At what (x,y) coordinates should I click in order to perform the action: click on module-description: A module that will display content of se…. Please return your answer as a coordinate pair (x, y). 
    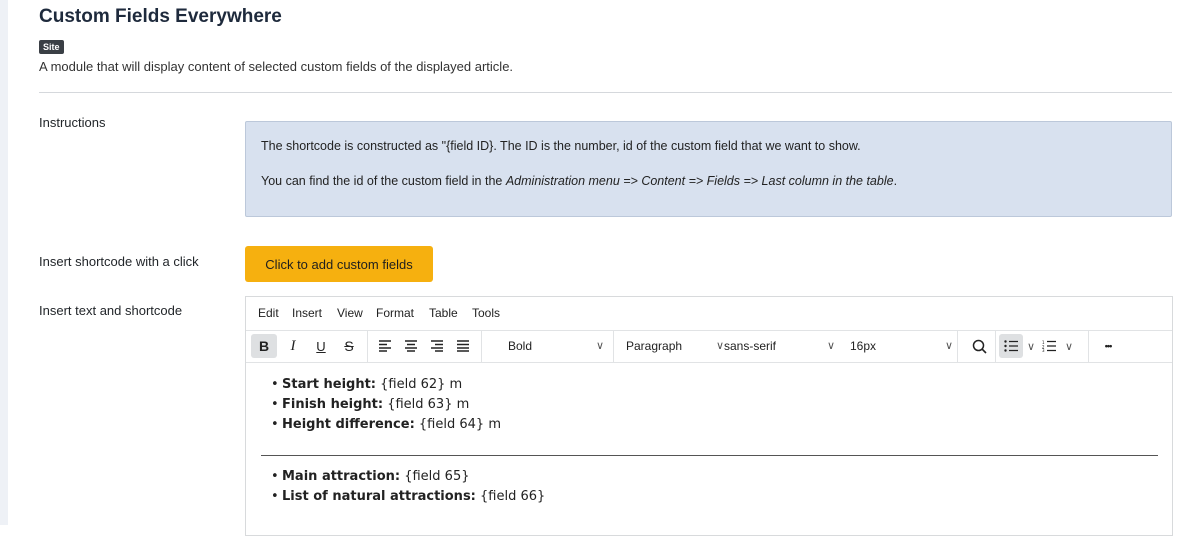
    Looking at the image, I should click on (276, 66).